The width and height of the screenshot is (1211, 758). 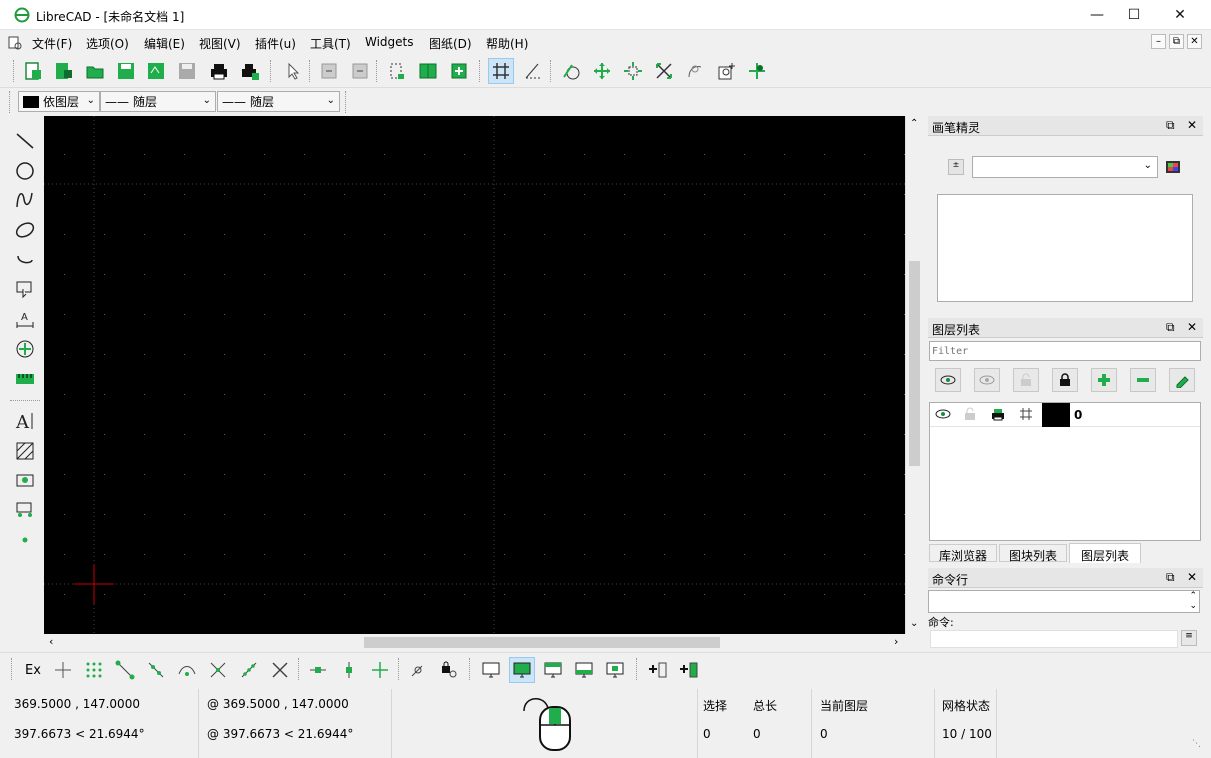 What do you see at coordinates (450, 43) in the screenshot?
I see `menu-drawing: 图纸(D)` at bounding box center [450, 43].